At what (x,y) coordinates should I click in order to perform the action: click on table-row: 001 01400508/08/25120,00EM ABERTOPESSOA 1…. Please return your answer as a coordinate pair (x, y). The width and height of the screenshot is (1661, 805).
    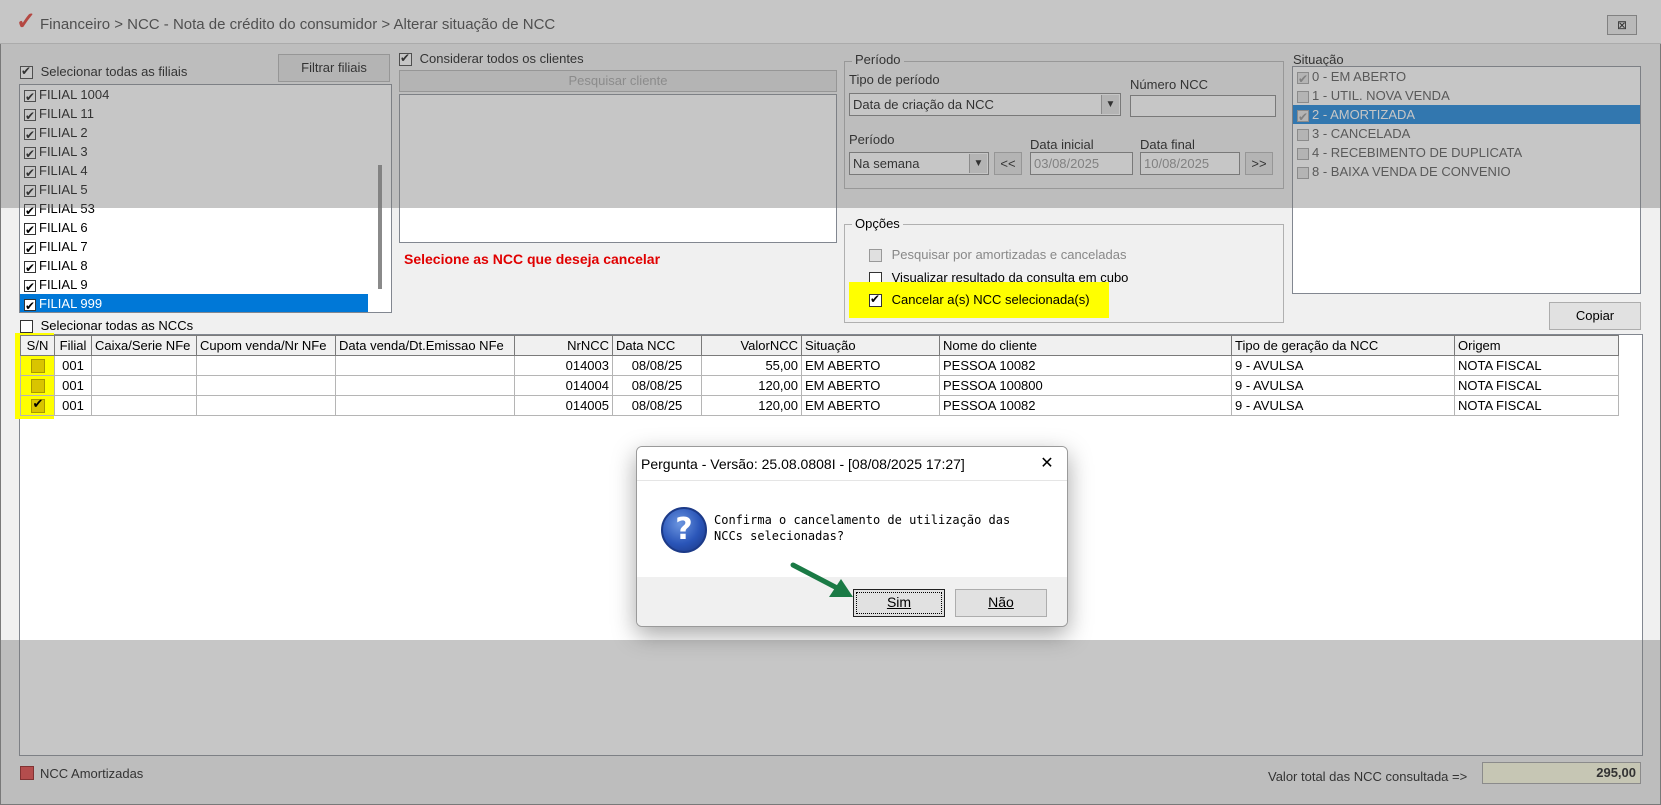
    Looking at the image, I should click on (819, 405).